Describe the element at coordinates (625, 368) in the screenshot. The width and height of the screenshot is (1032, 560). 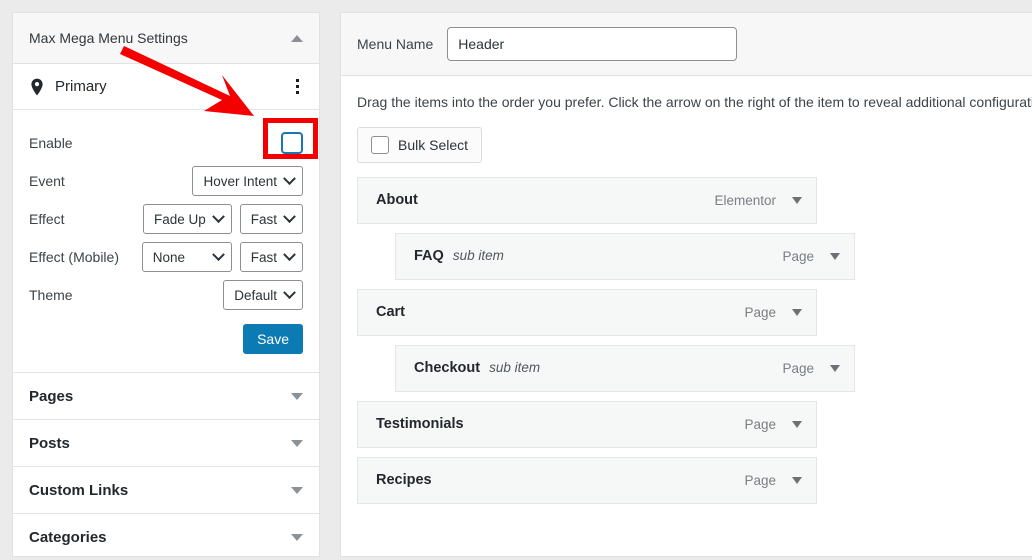
I see `menu-item-checkout: Checkout sub item Page` at that location.